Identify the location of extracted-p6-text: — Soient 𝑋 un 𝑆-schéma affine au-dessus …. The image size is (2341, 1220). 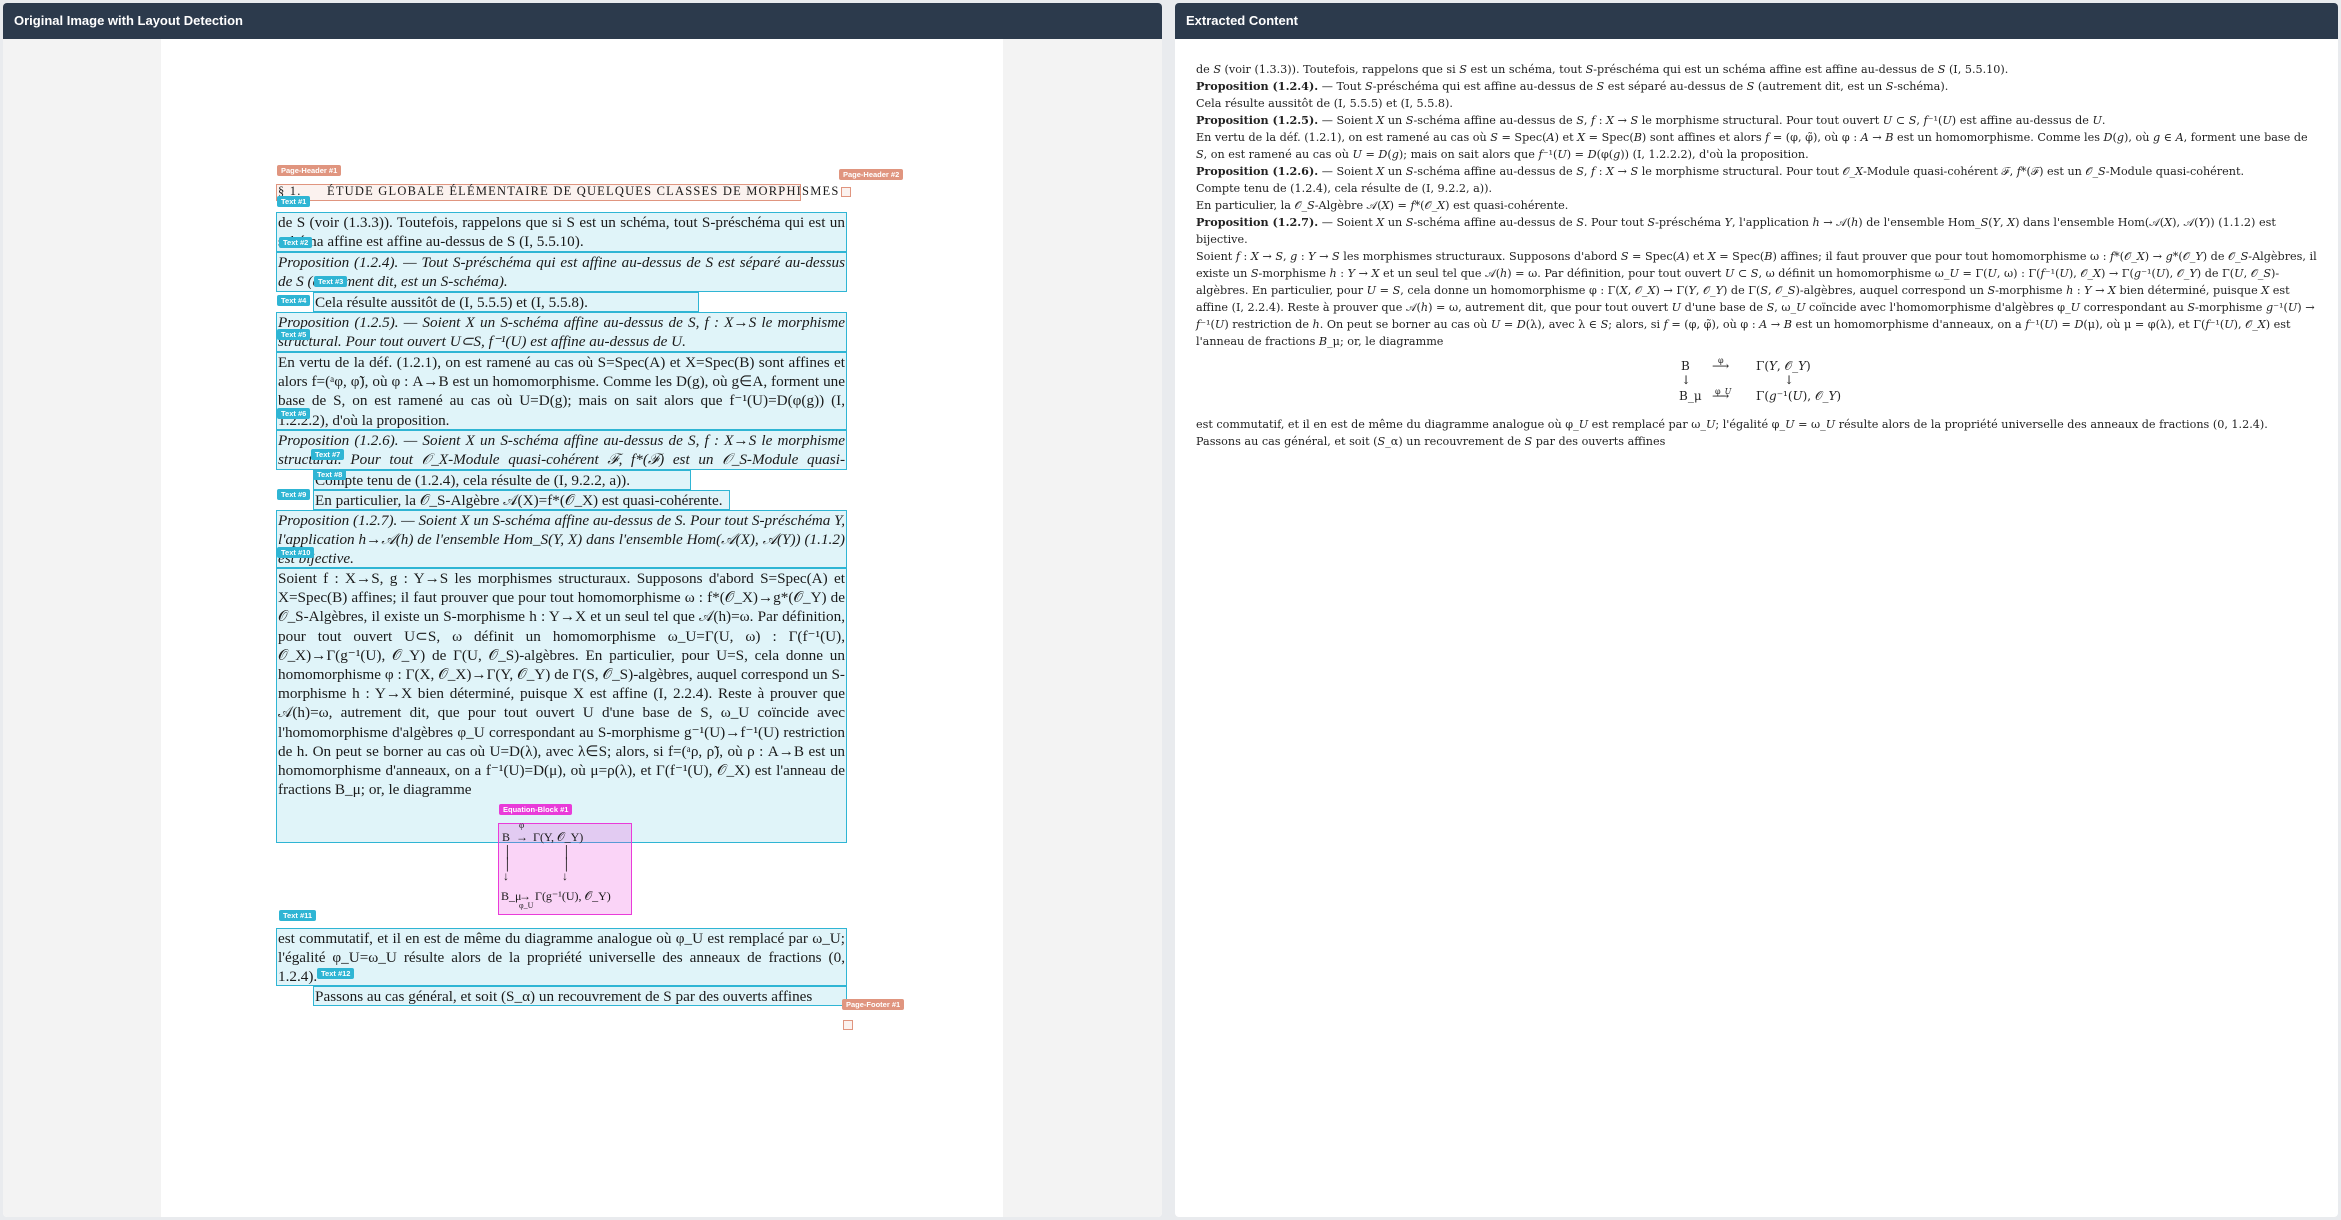
(1781, 171).